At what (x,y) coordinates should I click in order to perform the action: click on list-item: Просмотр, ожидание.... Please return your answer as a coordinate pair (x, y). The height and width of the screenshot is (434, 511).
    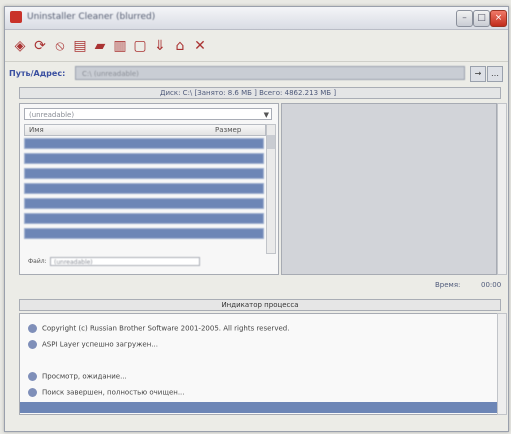
    Looking at the image, I should click on (77, 376).